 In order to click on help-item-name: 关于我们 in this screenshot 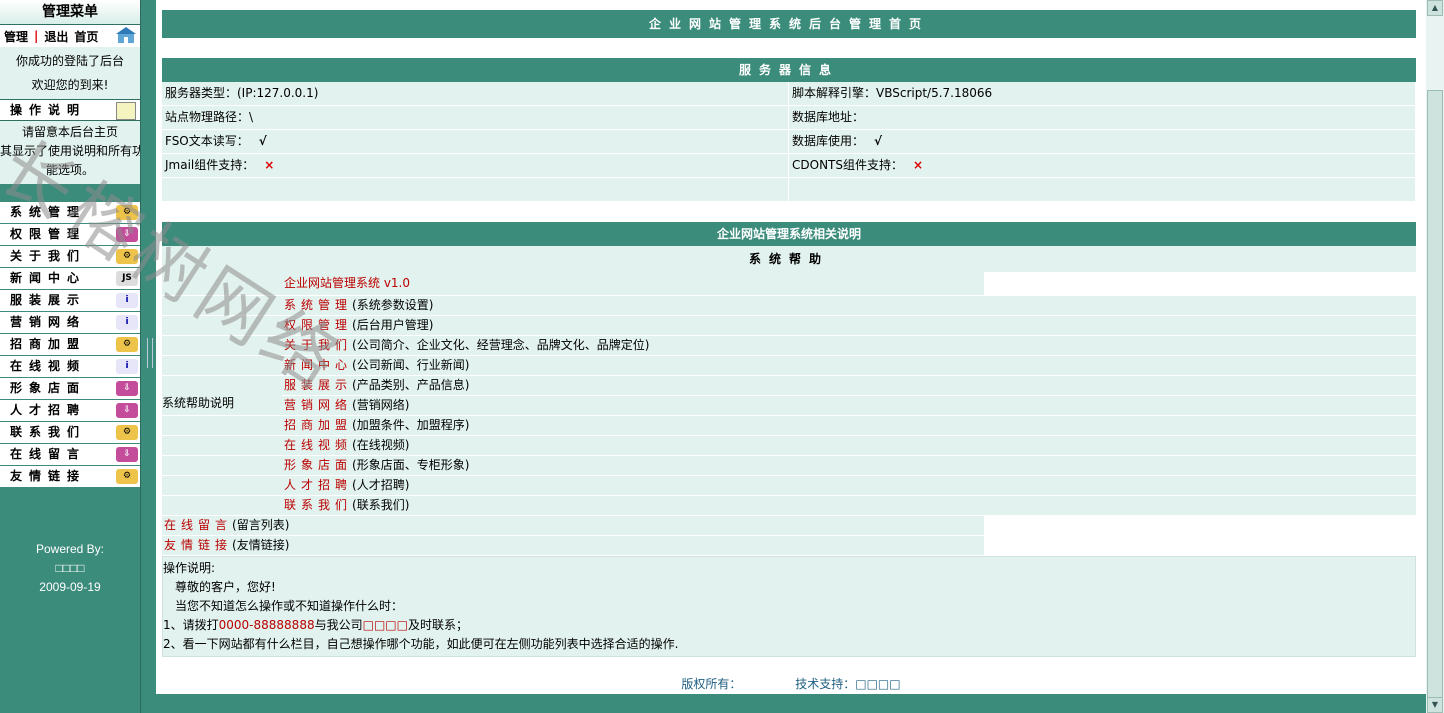, I will do `click(318, 345)`.